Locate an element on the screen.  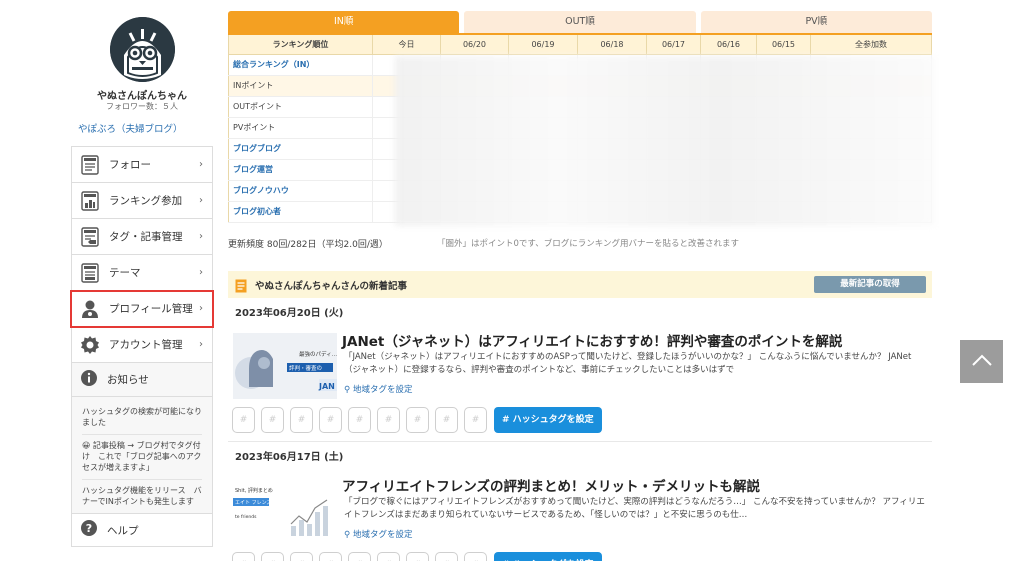
sidebar-item-label: テーマ is located at coordinates (125, 273).